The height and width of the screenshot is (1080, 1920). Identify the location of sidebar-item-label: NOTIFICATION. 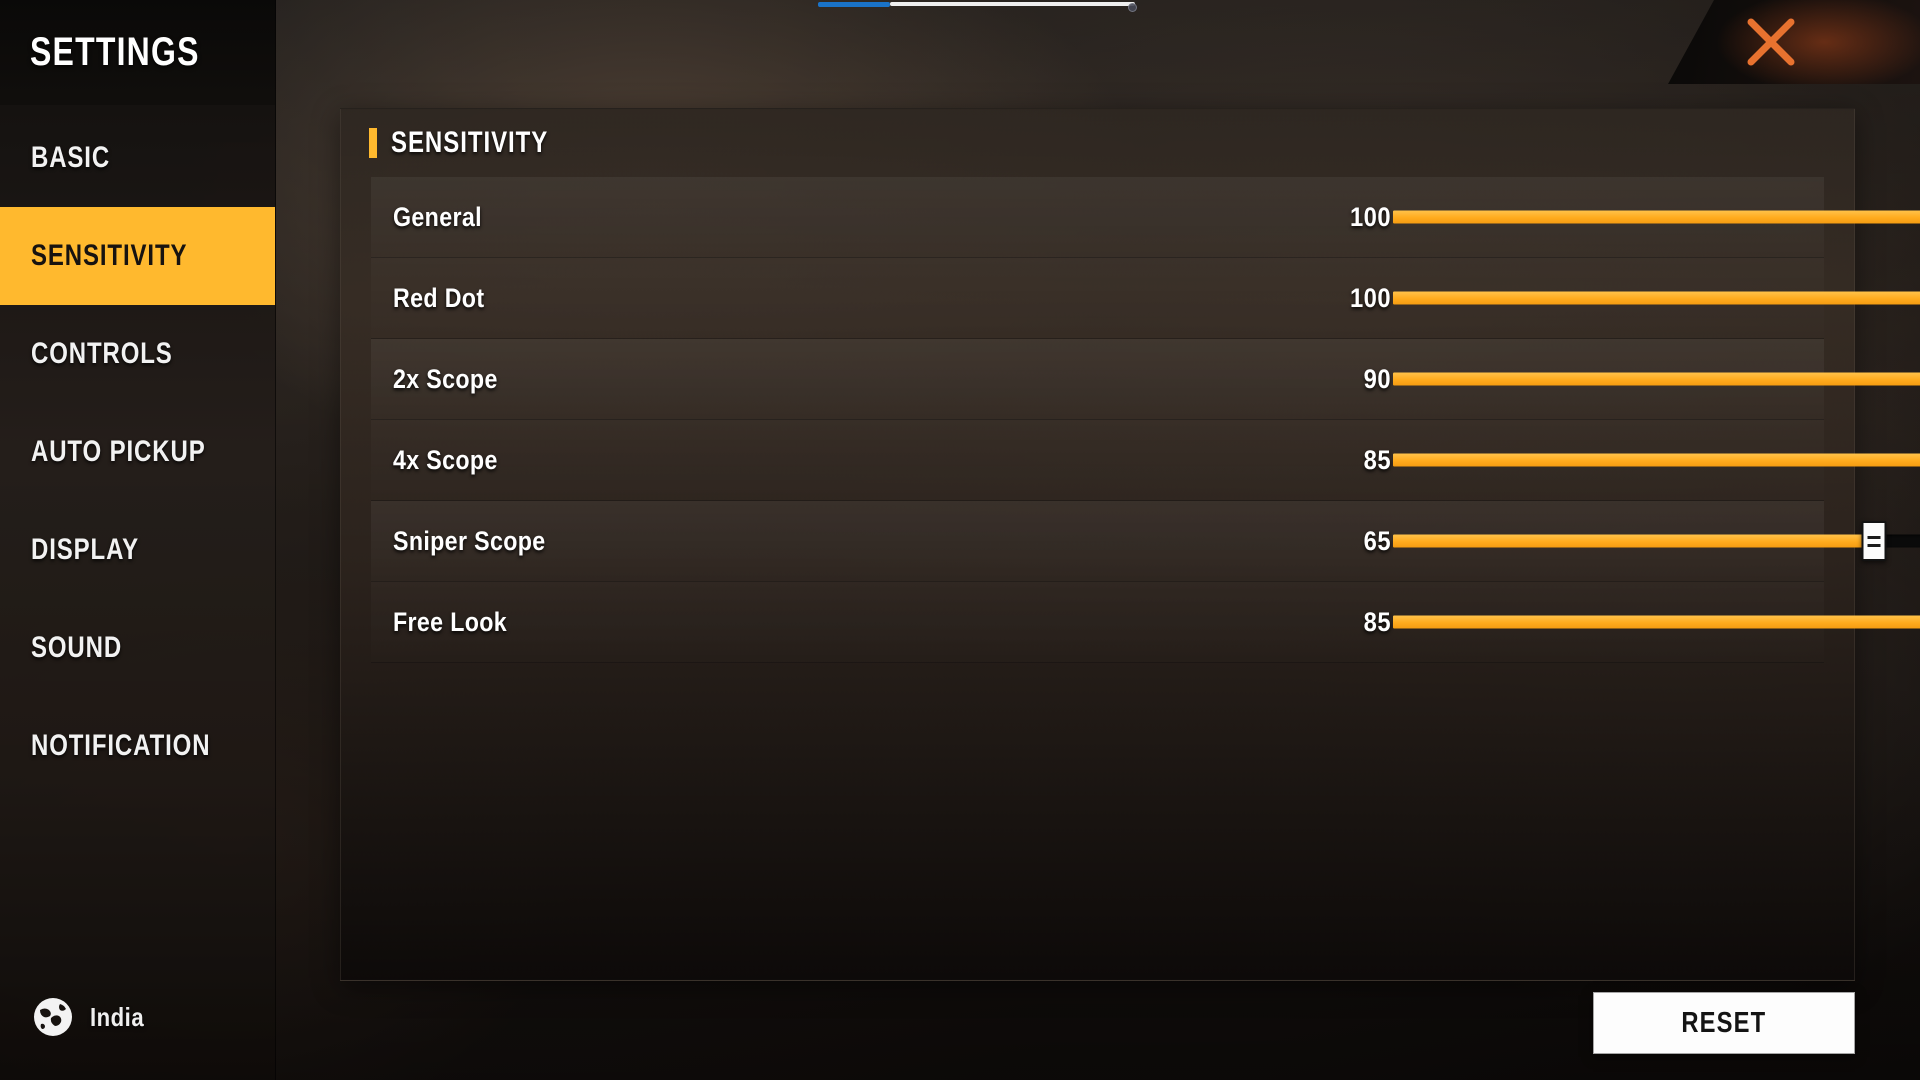
(121, 745).